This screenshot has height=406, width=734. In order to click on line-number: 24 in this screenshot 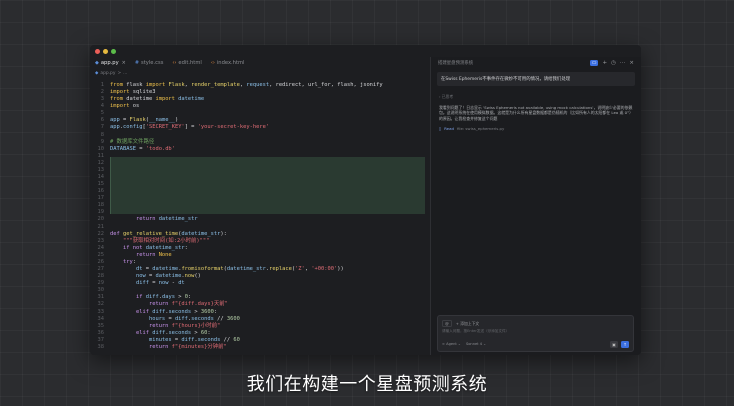, I will do `click(101, 247)`.